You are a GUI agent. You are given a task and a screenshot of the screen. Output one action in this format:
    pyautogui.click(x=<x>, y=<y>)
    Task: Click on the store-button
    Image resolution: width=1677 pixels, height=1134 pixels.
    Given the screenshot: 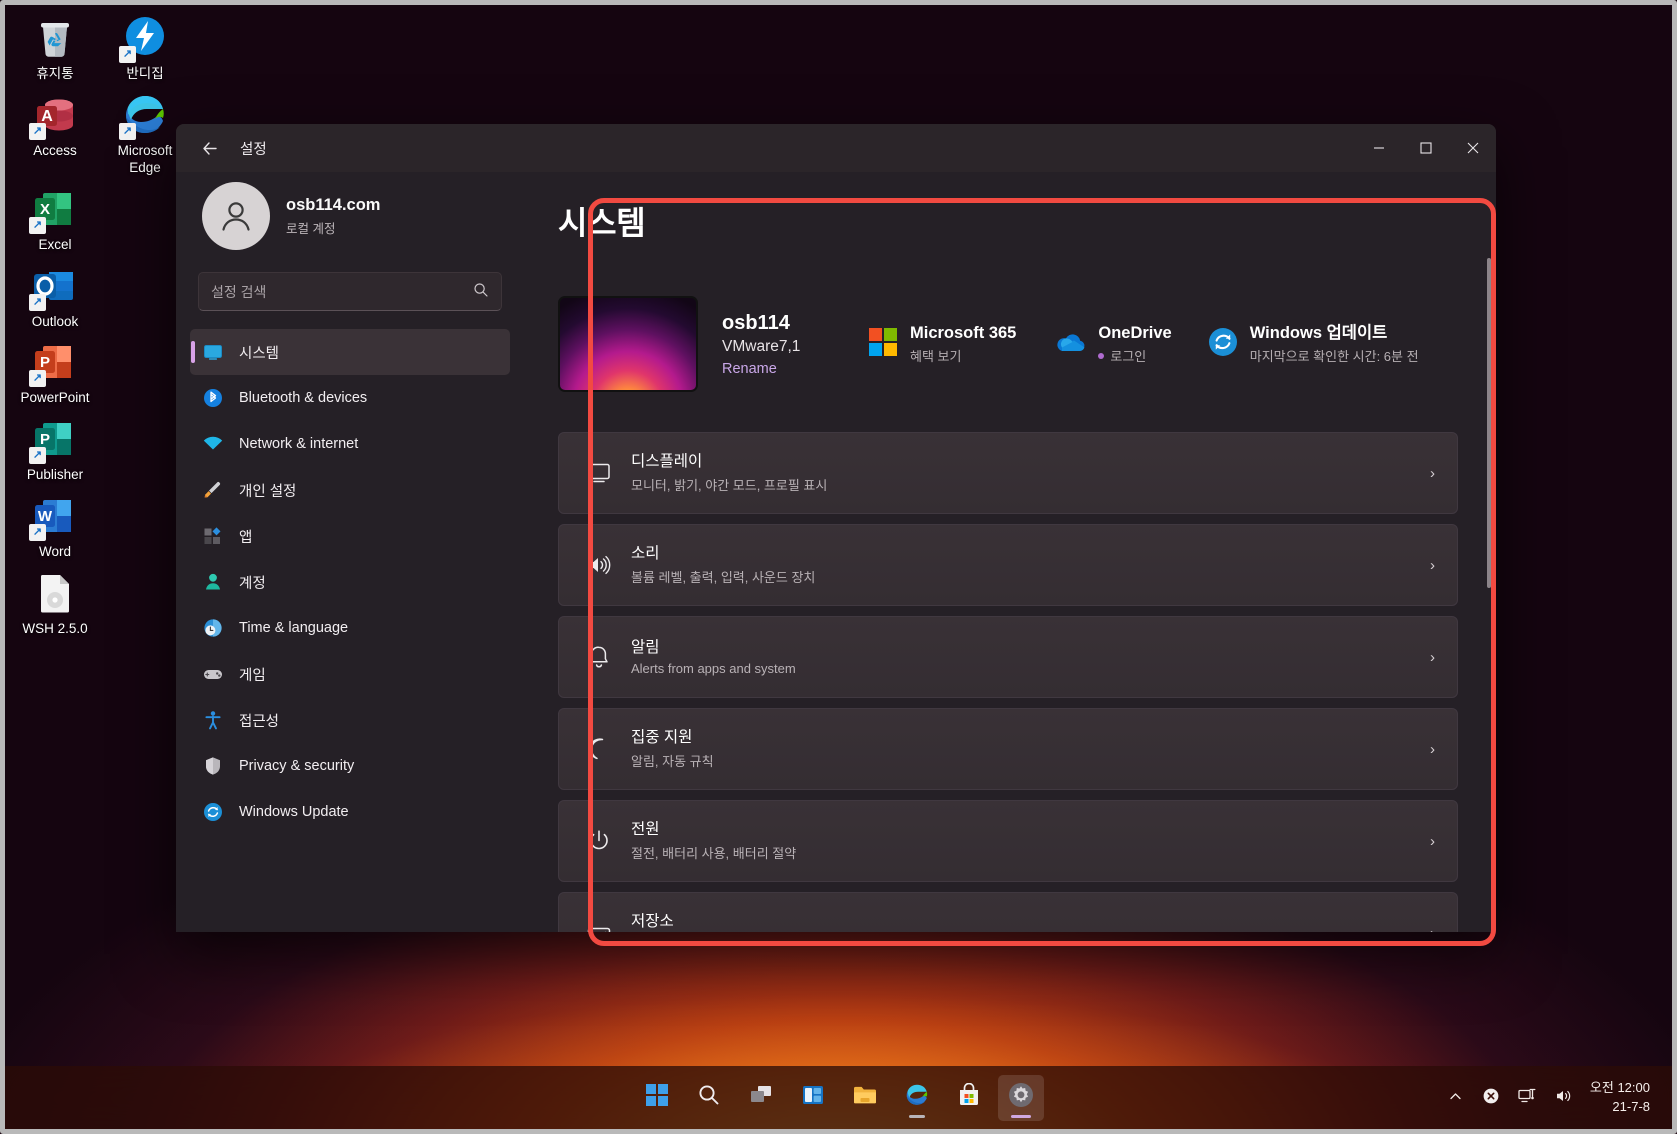 What is the action you would take?
    pyautogui.click(x=969, y=1098)
    